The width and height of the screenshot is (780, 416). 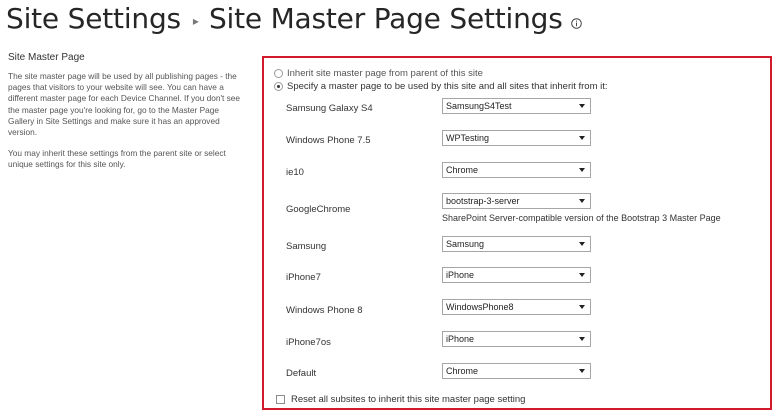 I want to click on info-icon, so click(x=576, y=22).